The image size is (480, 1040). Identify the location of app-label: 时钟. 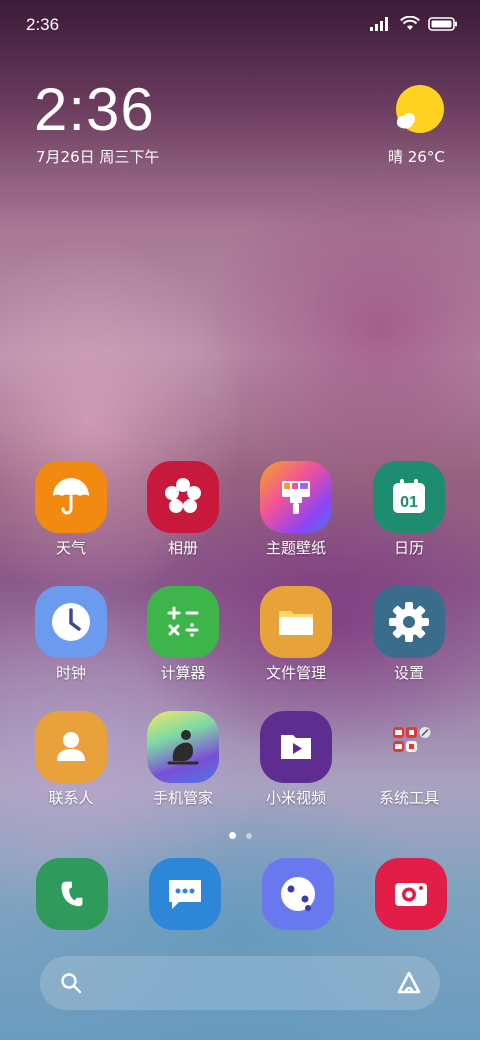
(70, 673).